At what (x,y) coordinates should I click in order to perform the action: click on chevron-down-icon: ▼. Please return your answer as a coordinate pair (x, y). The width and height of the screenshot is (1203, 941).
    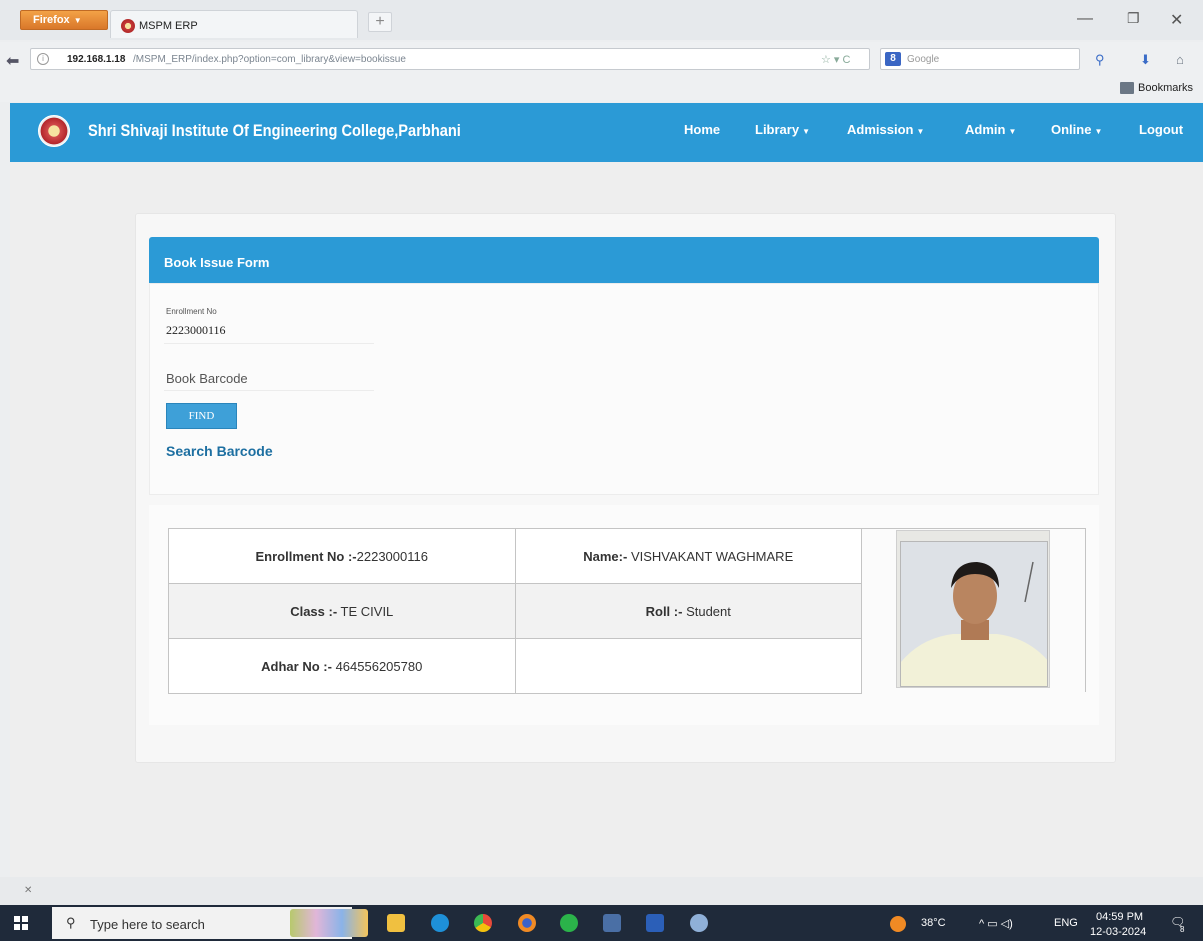
    Looking at the image, I should click on (77, 20).